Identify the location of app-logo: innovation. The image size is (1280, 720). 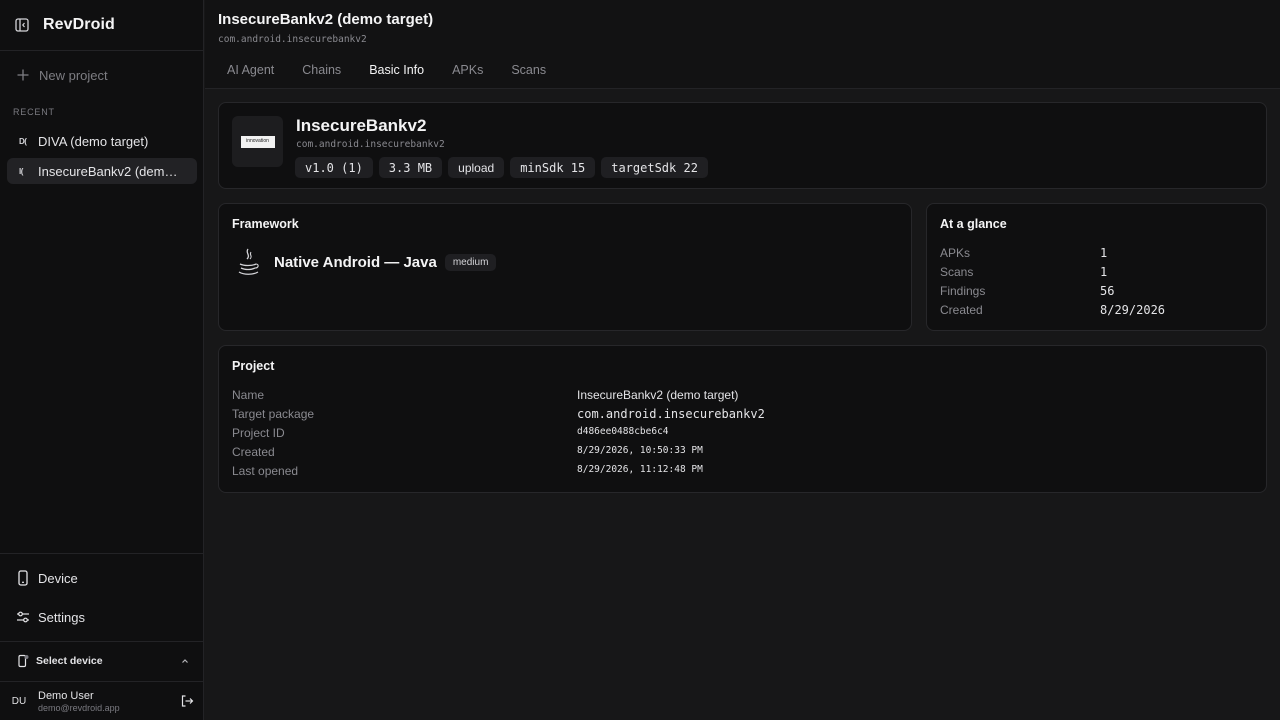
(257, 141).